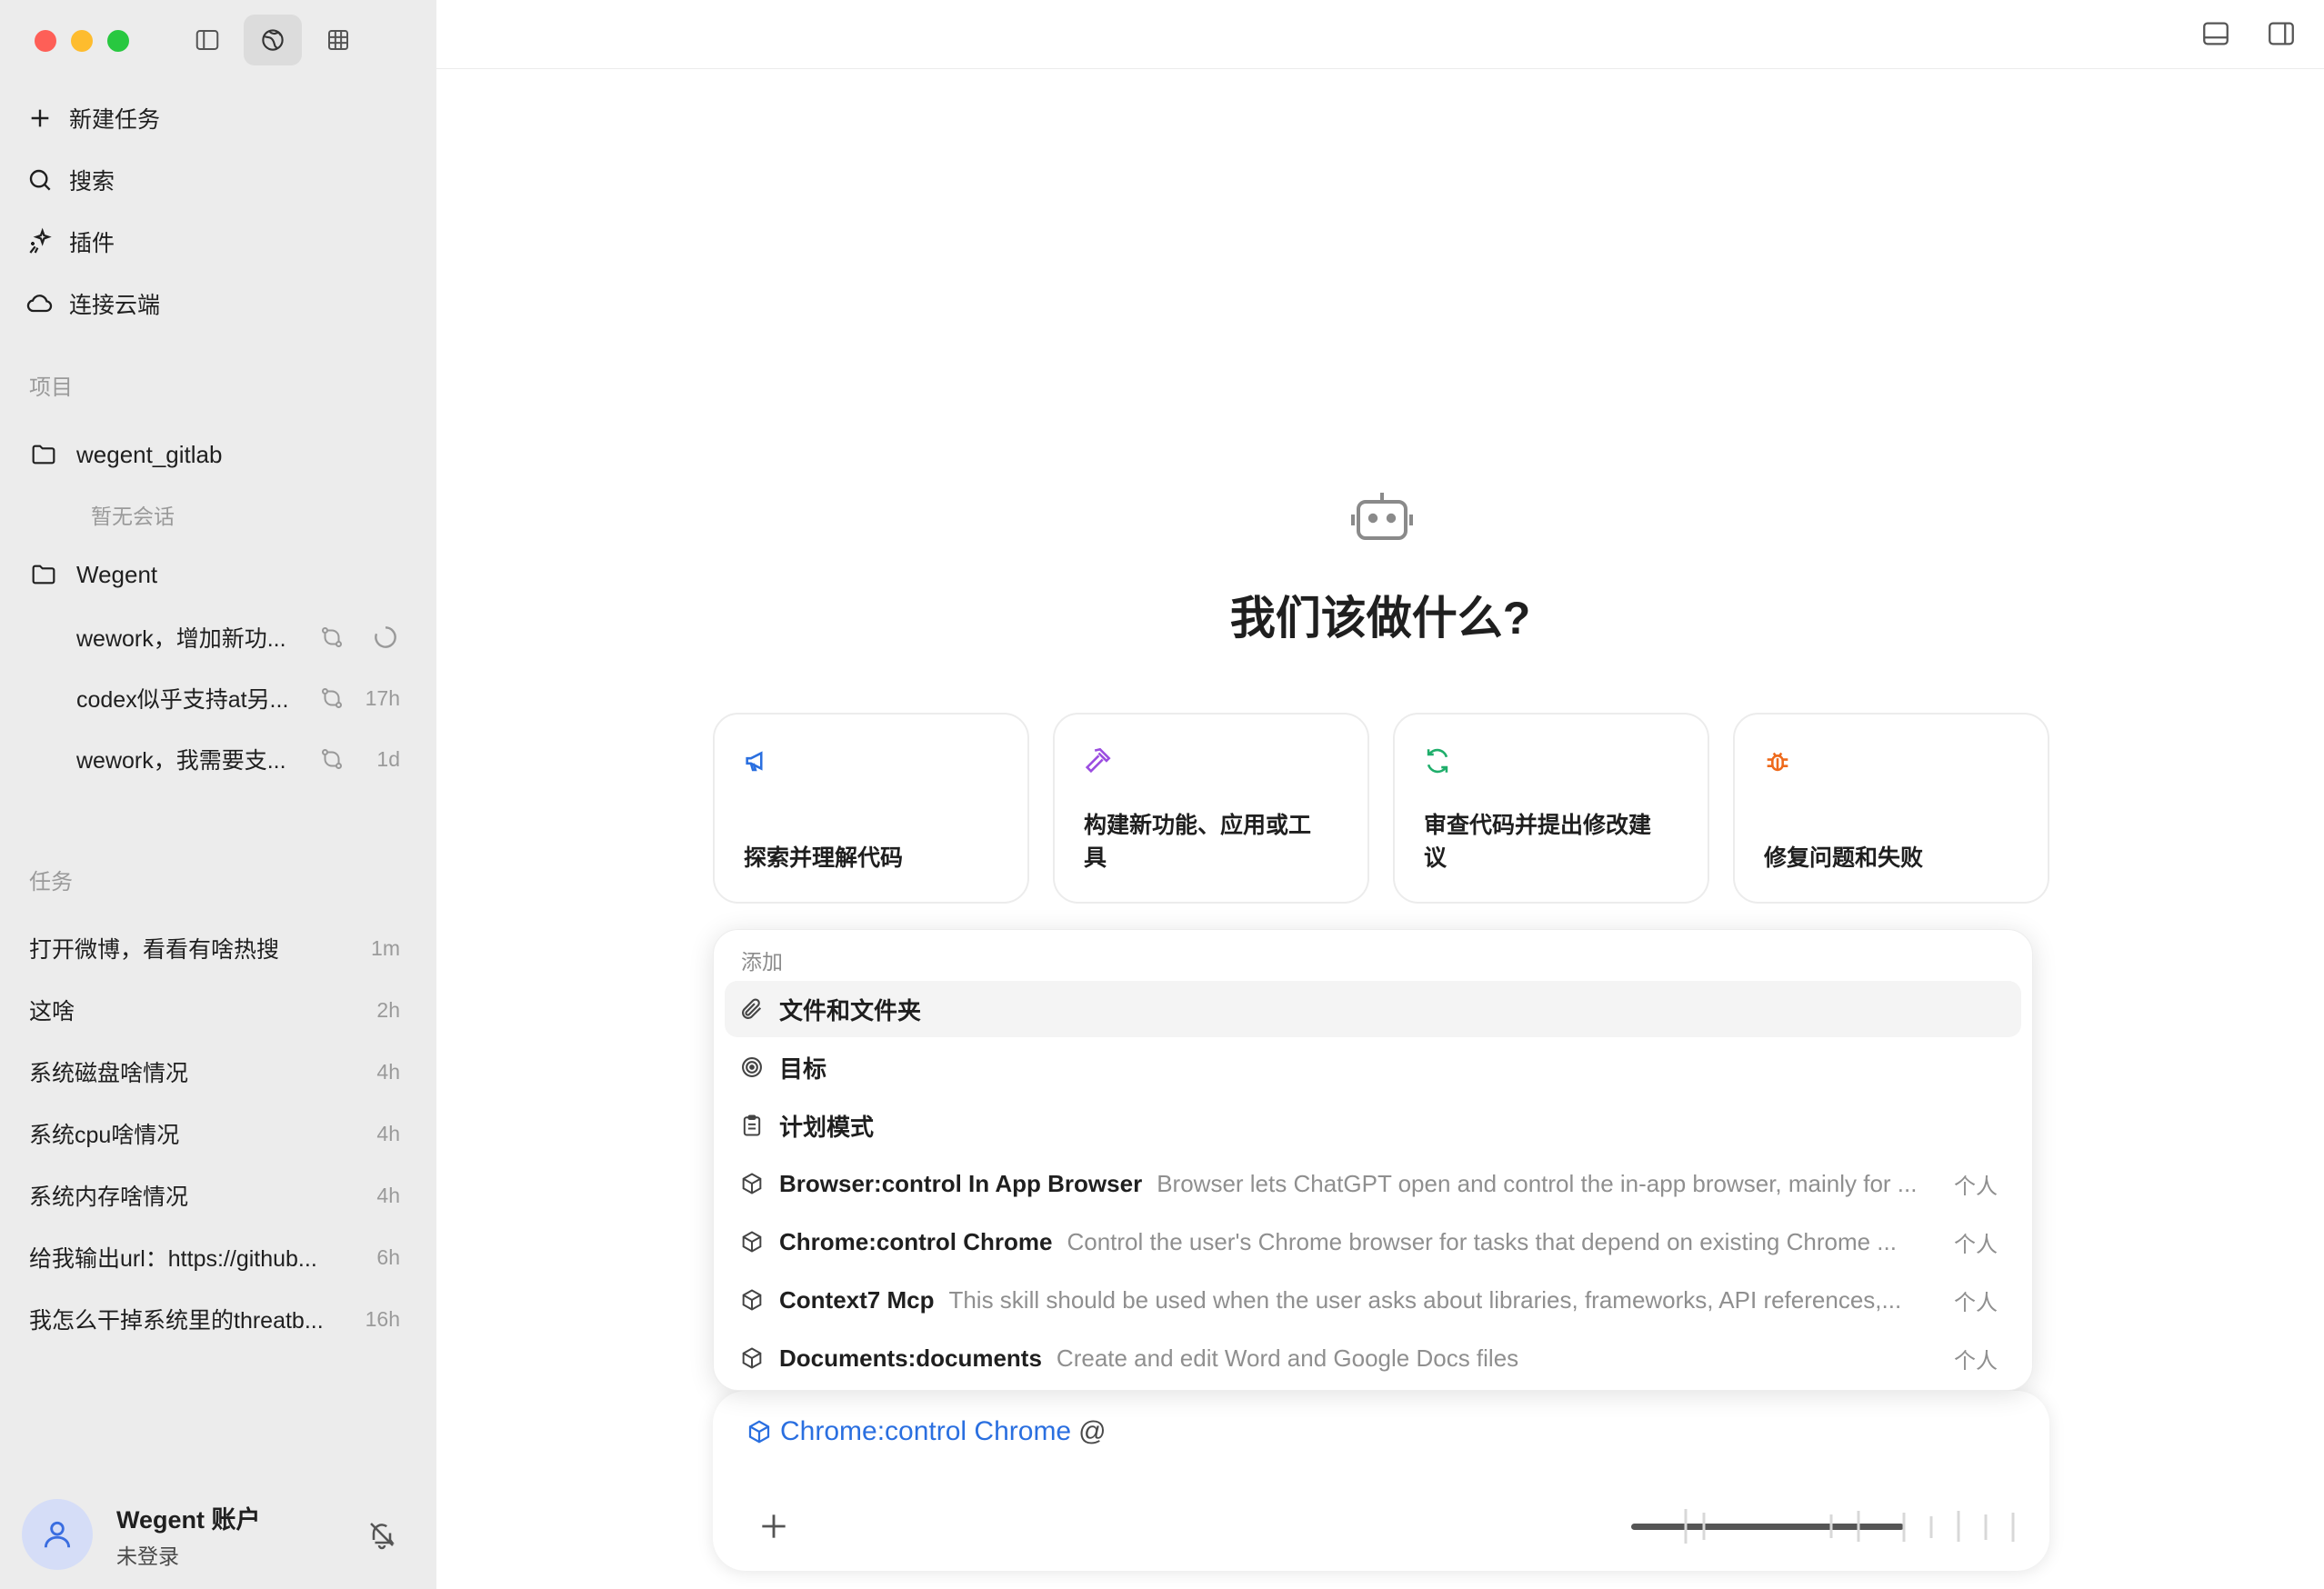  Describe the element at coordinates (2215, 33) in the screenshot. I see `bottom-panel-icon` at that location.